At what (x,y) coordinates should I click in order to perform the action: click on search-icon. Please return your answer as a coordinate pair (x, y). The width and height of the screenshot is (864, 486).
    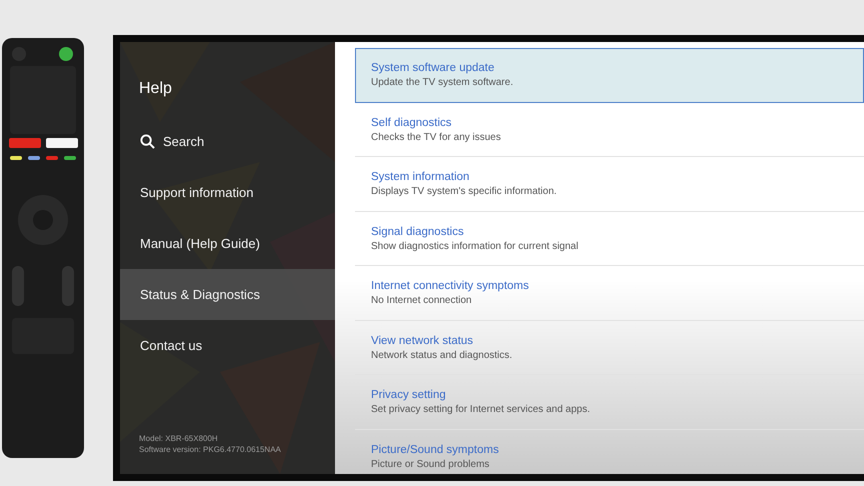
    Looking at the image, I should click on (147, 141).